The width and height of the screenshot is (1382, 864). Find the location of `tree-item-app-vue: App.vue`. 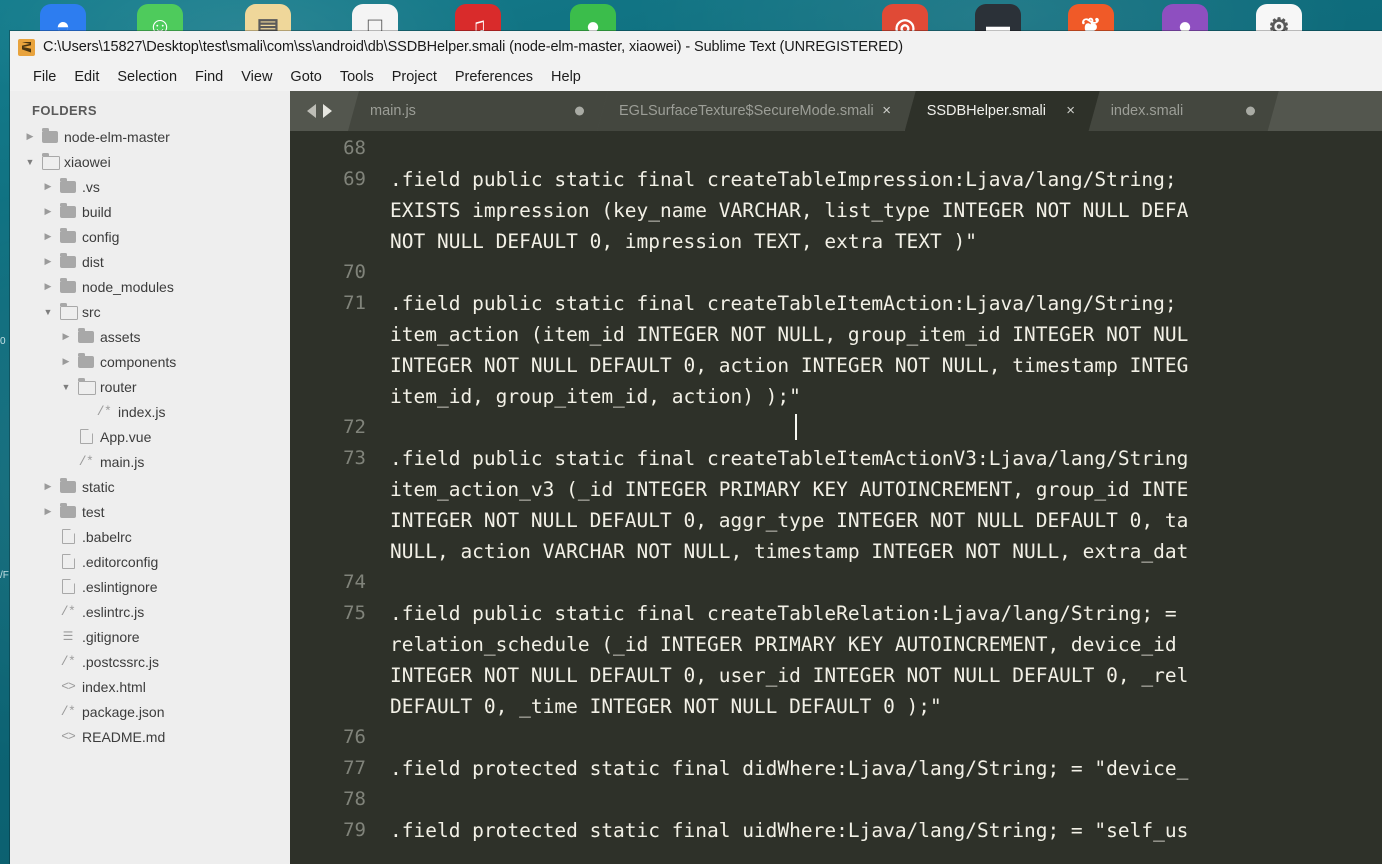

tree-item-app-vue: App.vue is located at coordinates (150, 436).